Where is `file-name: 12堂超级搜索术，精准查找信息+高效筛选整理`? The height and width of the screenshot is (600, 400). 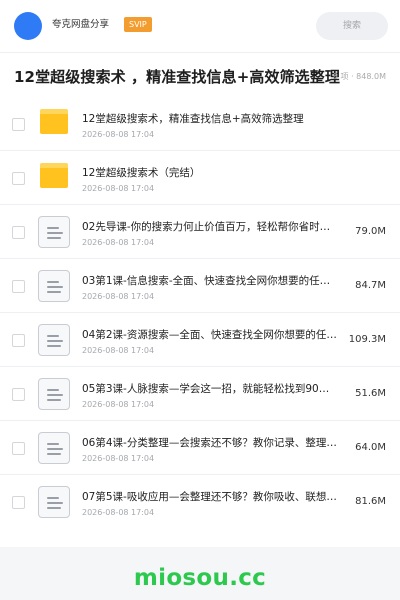 file-name: 12堂超级搜索术，精准查找信息+高效筛选整理 is located at coordinates (193, 119).